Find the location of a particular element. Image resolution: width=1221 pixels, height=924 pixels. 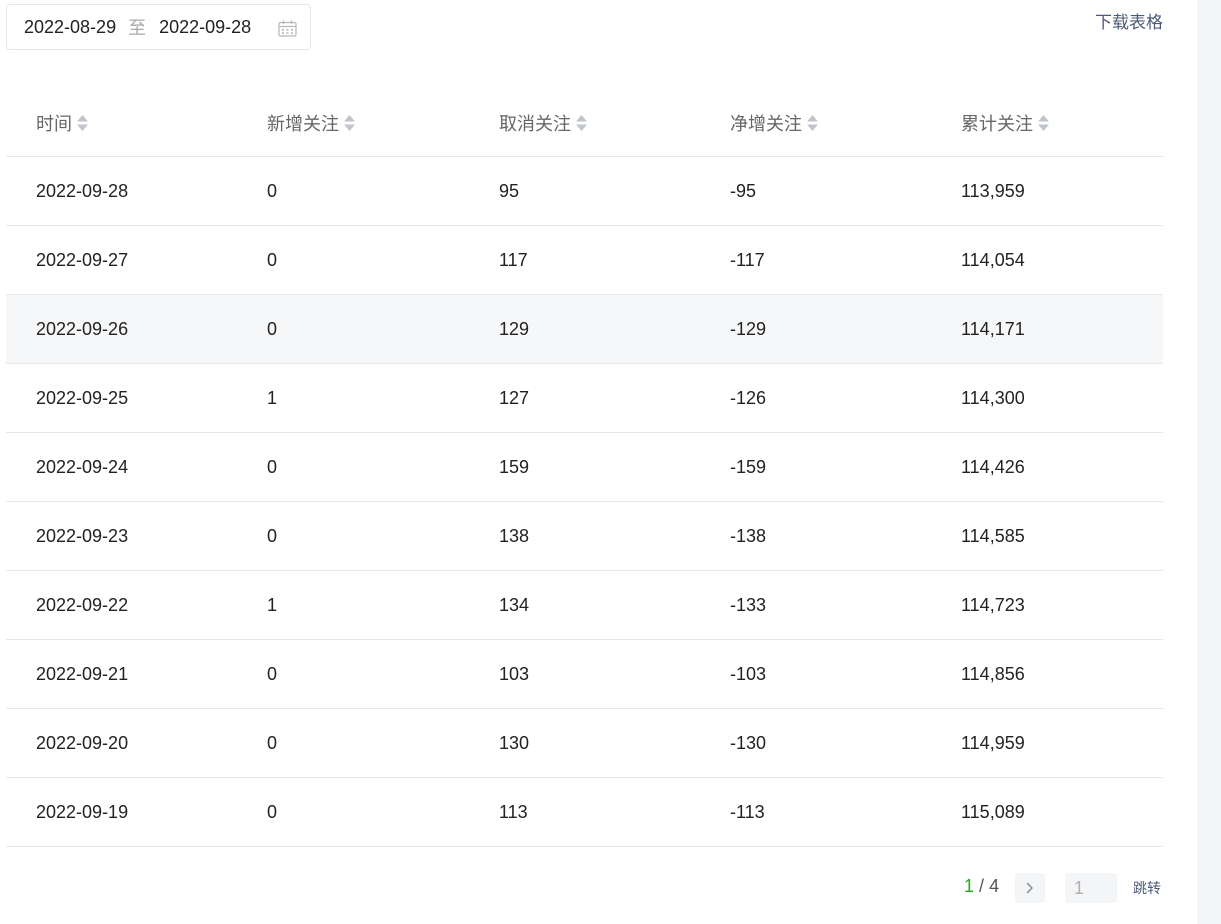

cell-total-follows: 114,171 is located at coordinates (1047, 329).